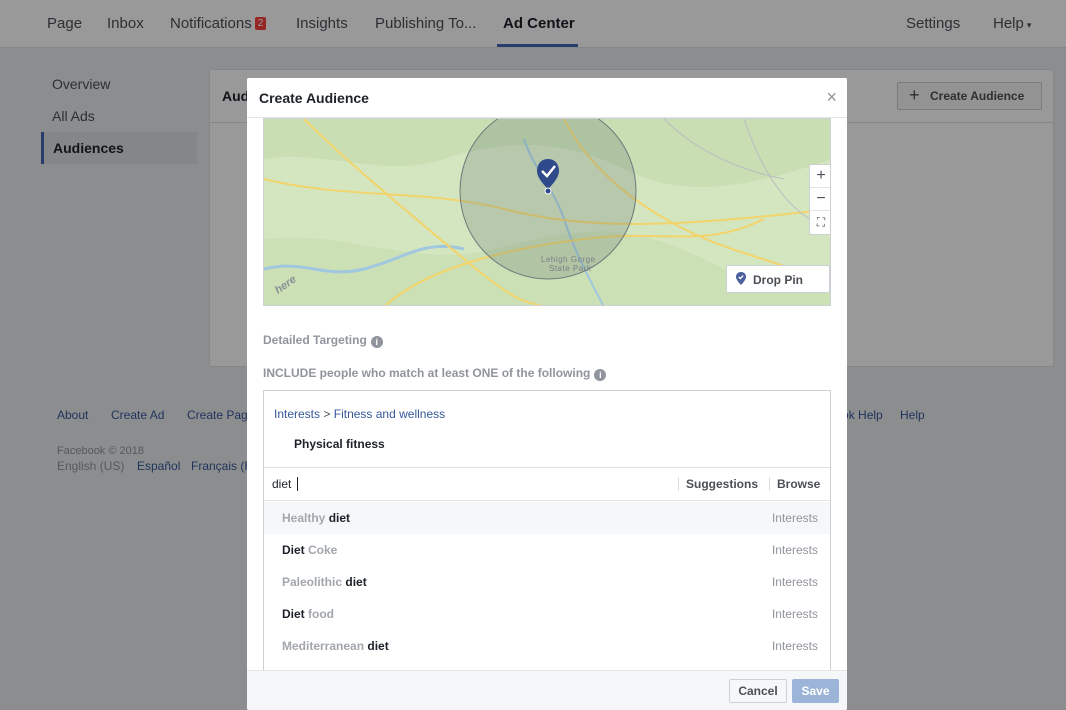 This screenshot has height=710, width=1066. I want to click on drop-pin-label: Drop Pin, so click(778, 280).